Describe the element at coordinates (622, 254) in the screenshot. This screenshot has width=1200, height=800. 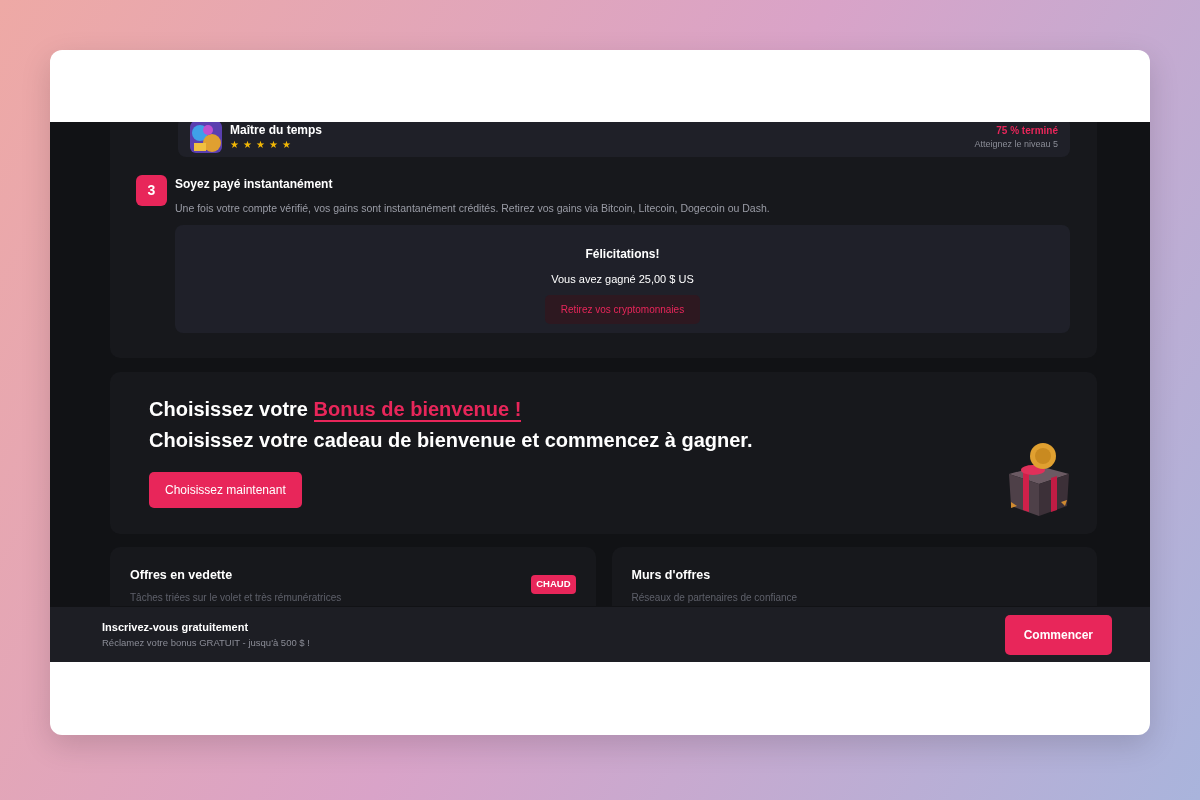
I see `congrats-title: Félicitations!` at that location.